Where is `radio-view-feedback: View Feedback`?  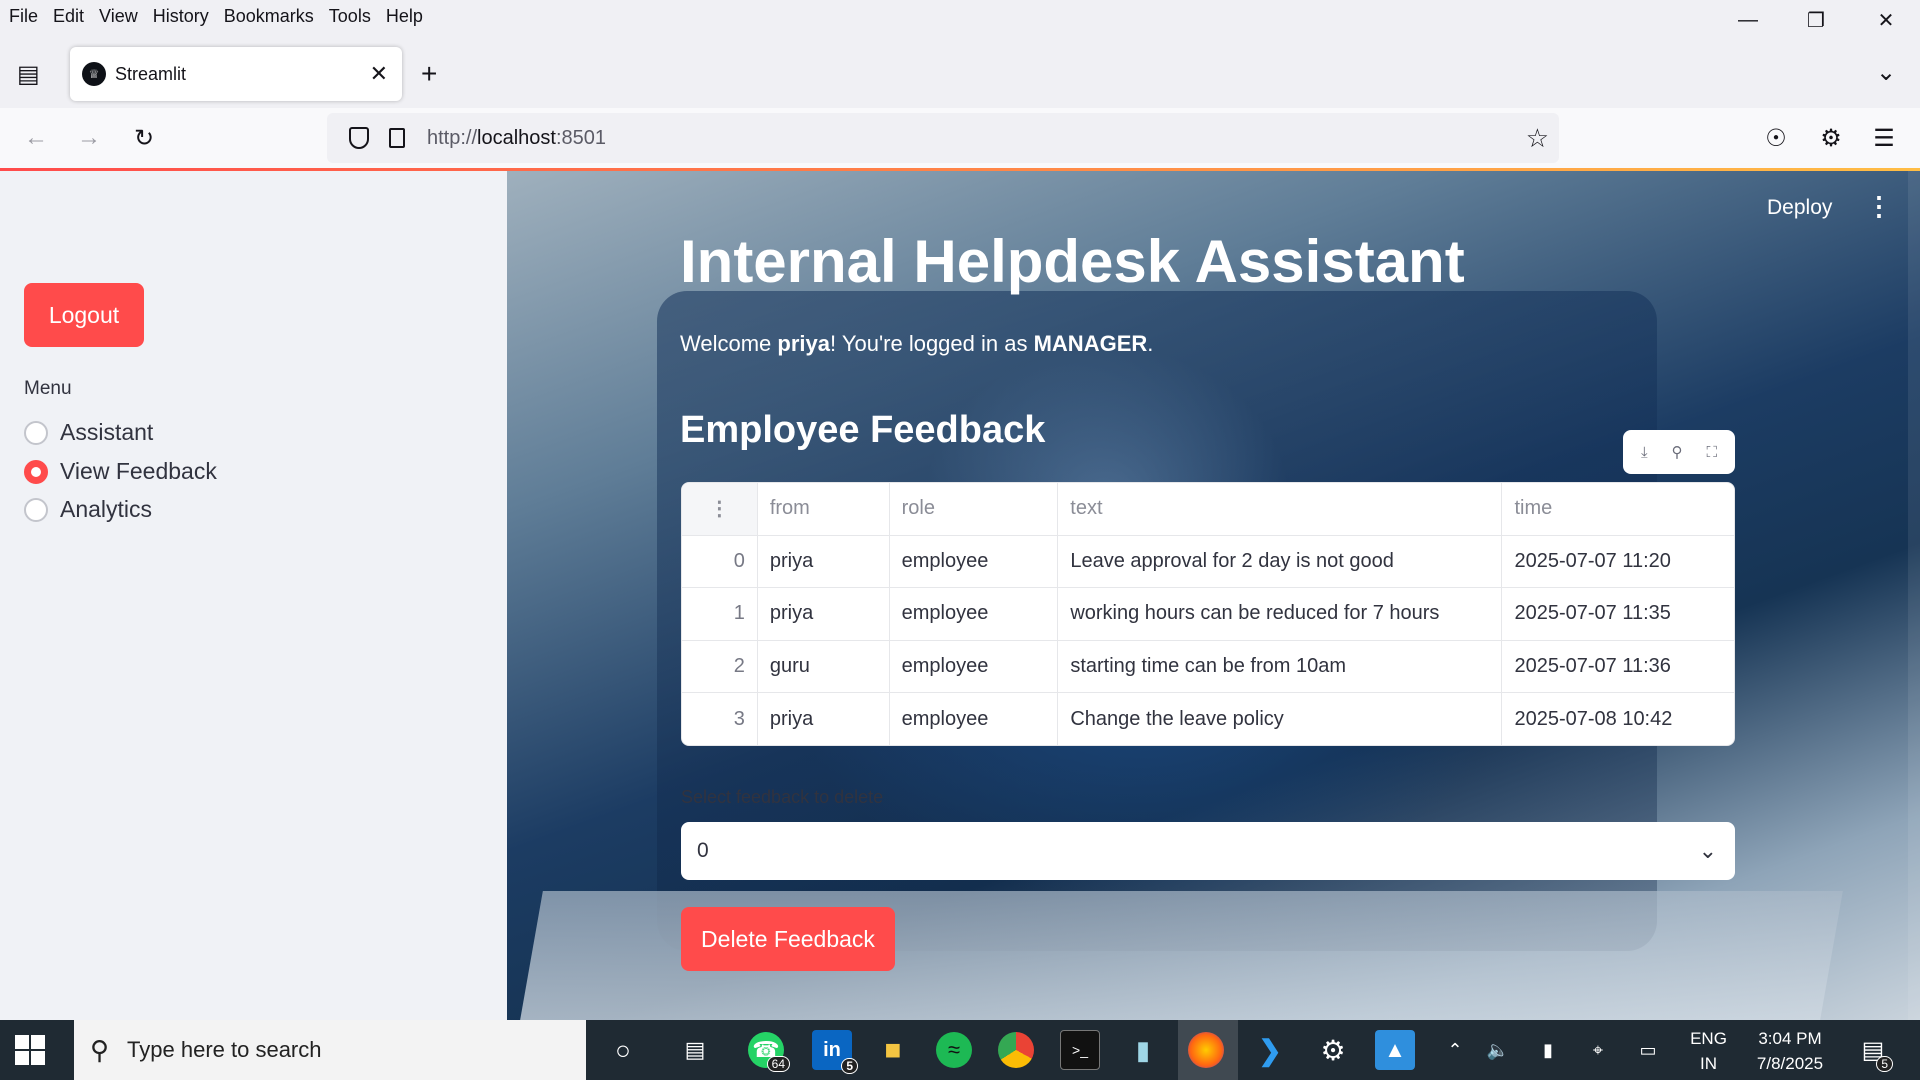 radio-view-feedback: View Feedback is located at coordinates (120, 471).